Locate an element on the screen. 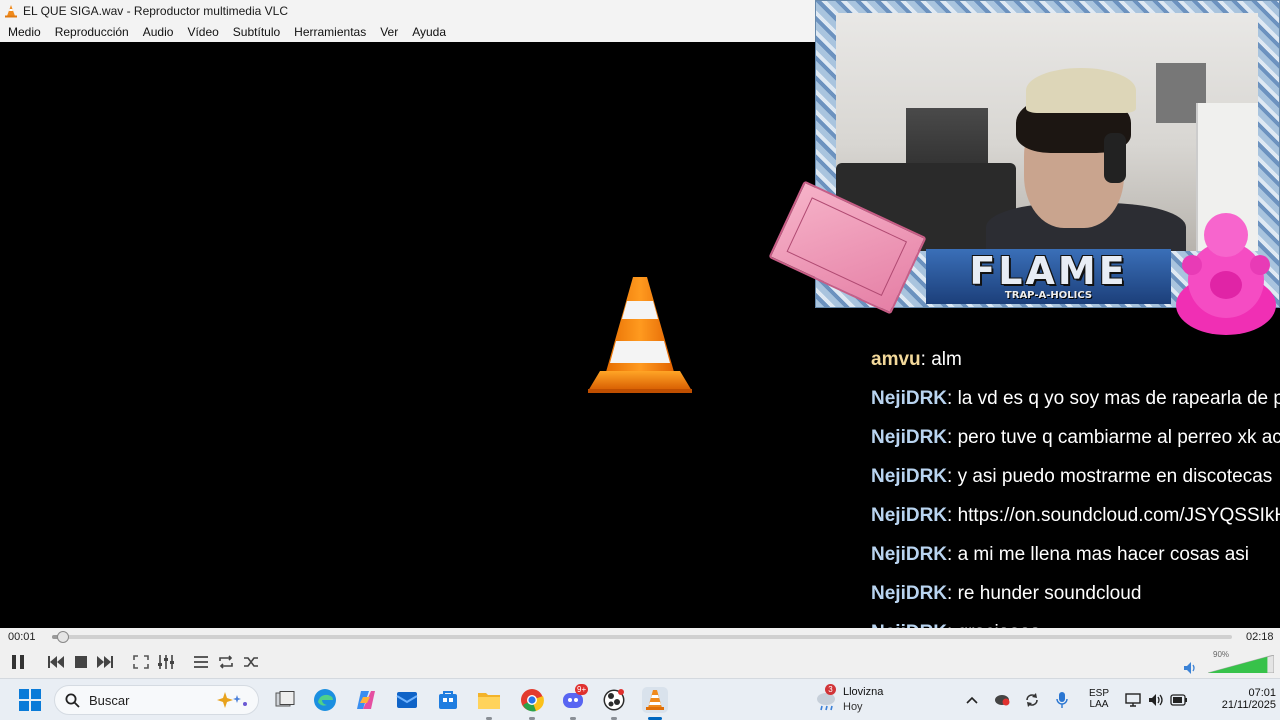  copilot-icon is located at coordinates (366, 700).